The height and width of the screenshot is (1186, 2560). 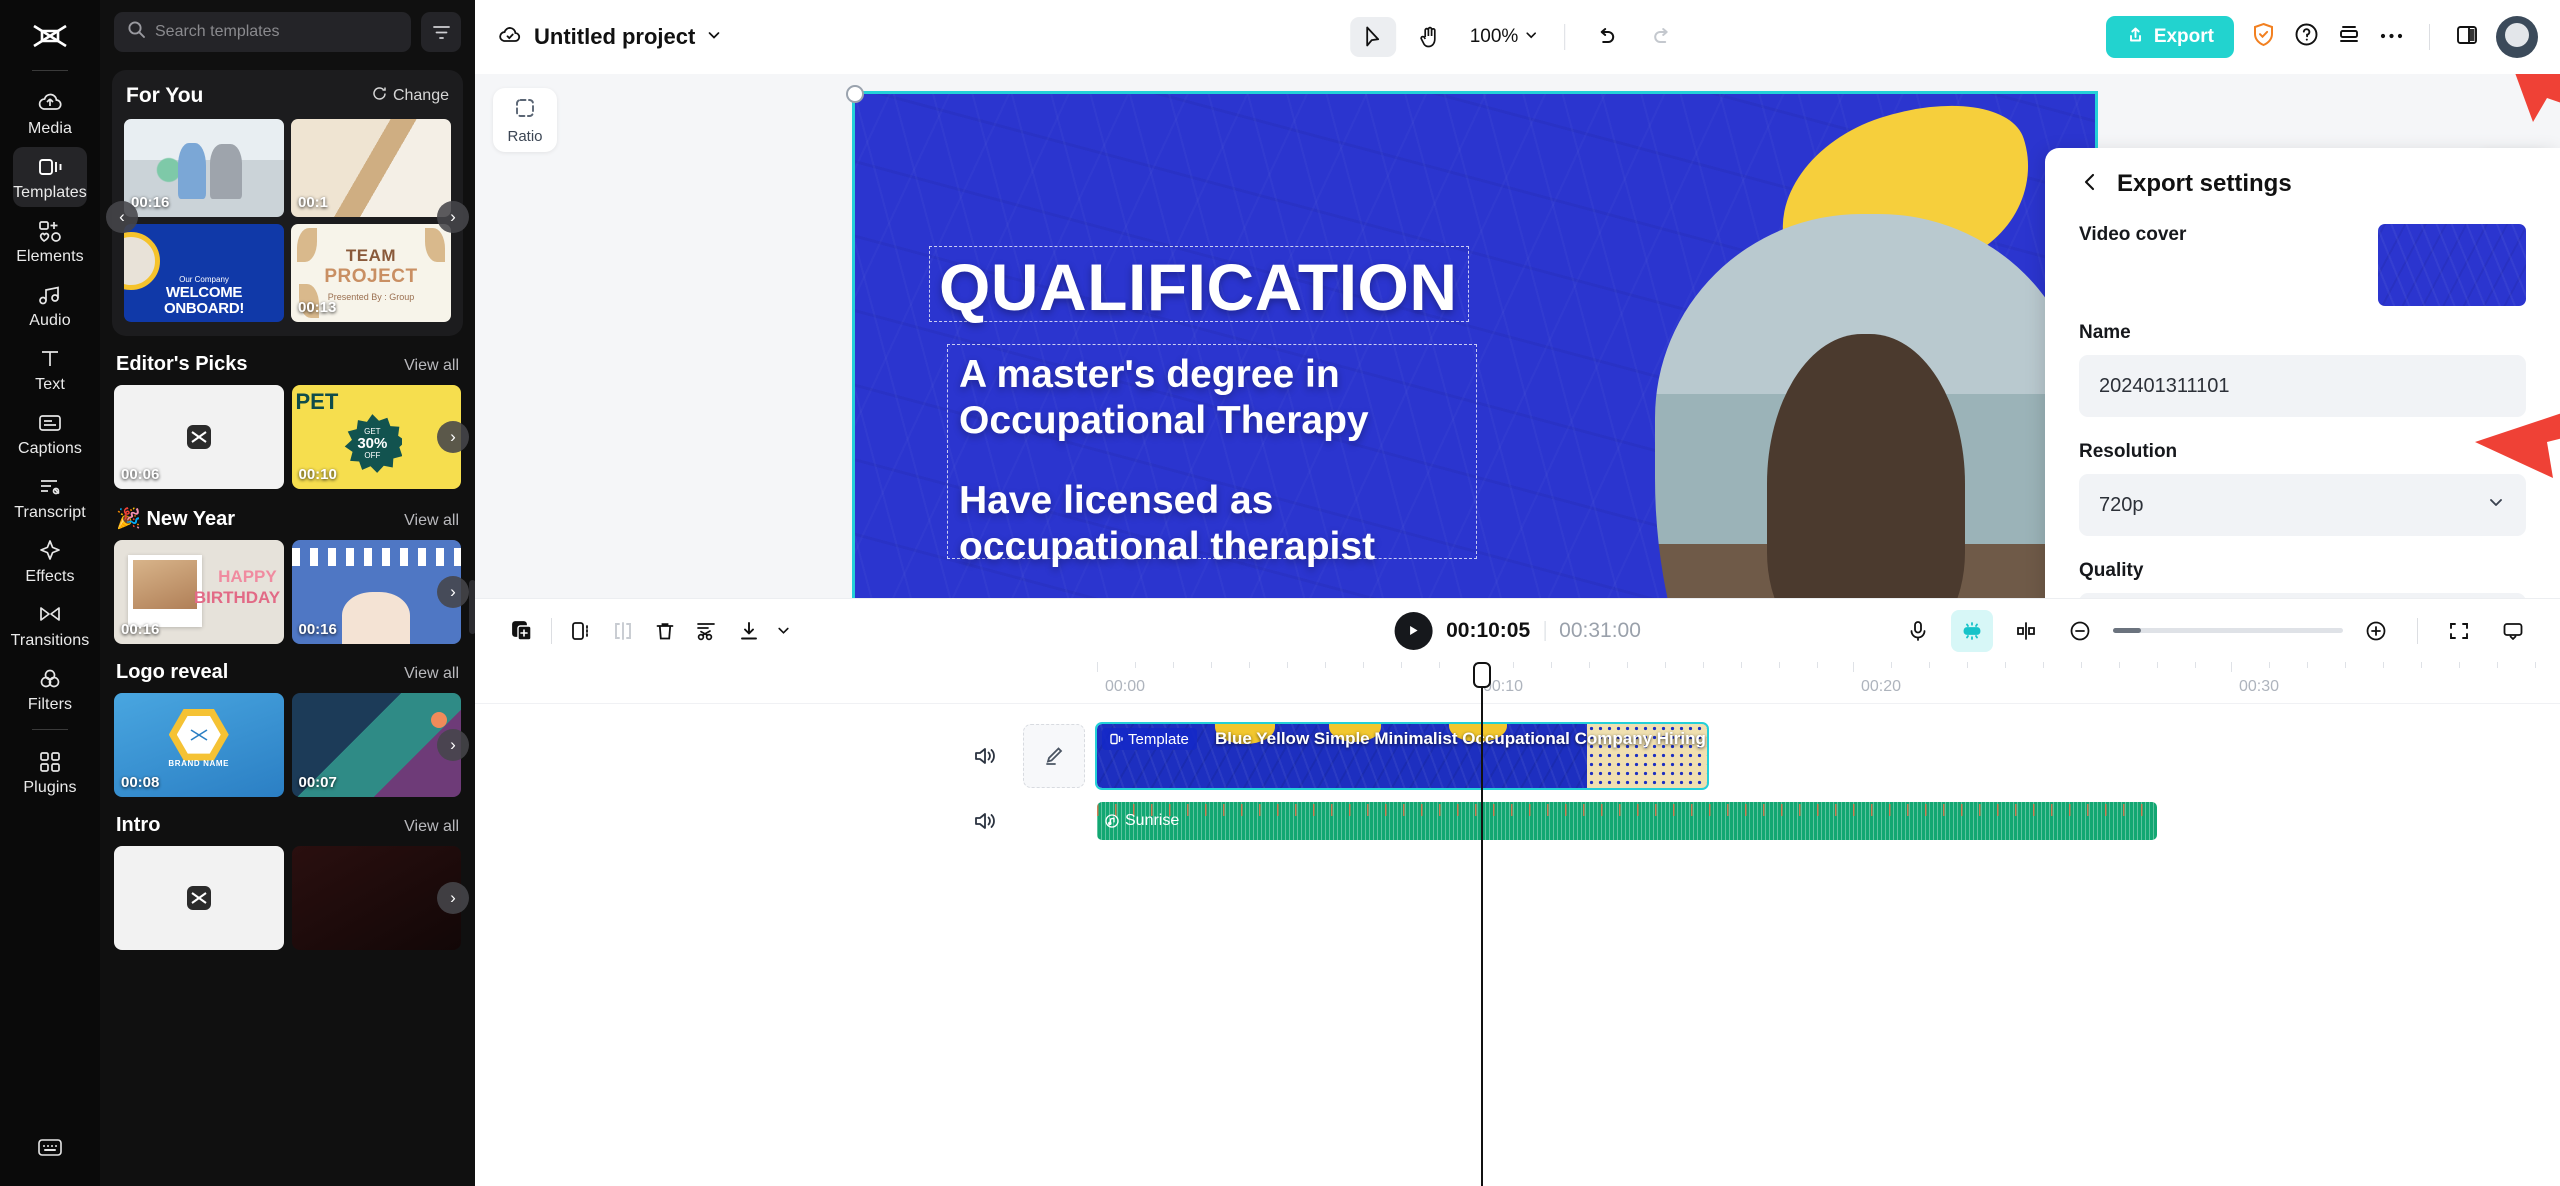 I want to click on sidebar-item-transcript: Transcript, so click(x=50, y=497).